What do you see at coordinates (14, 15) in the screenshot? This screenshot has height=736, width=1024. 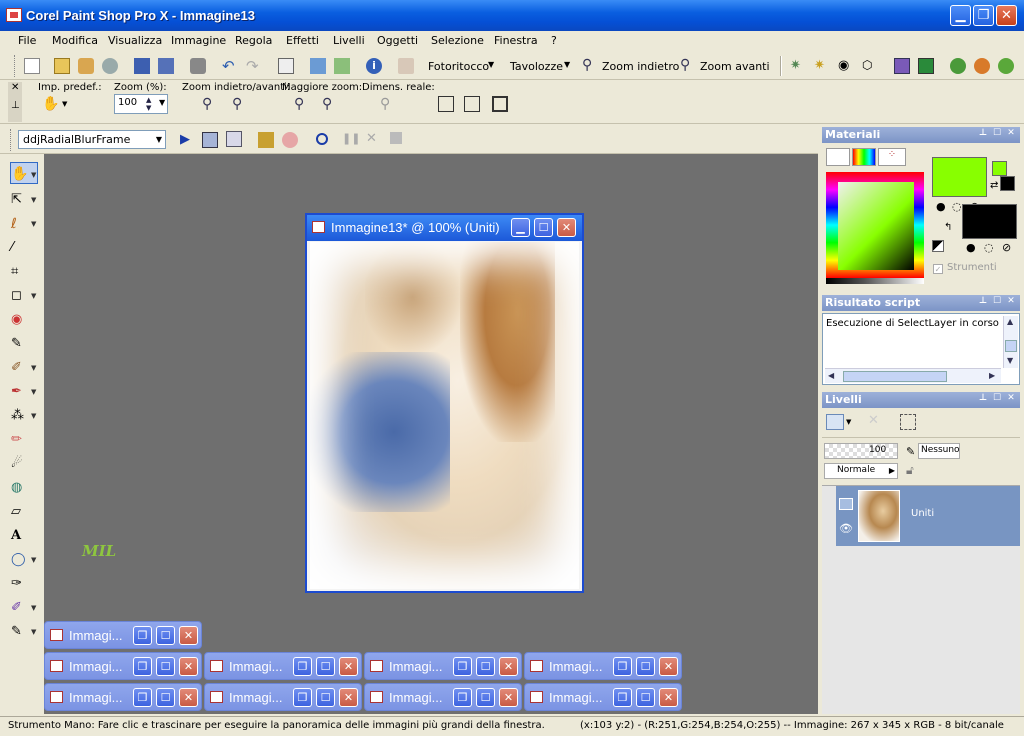 I see `app-icon` at bounding box center [14, 15].